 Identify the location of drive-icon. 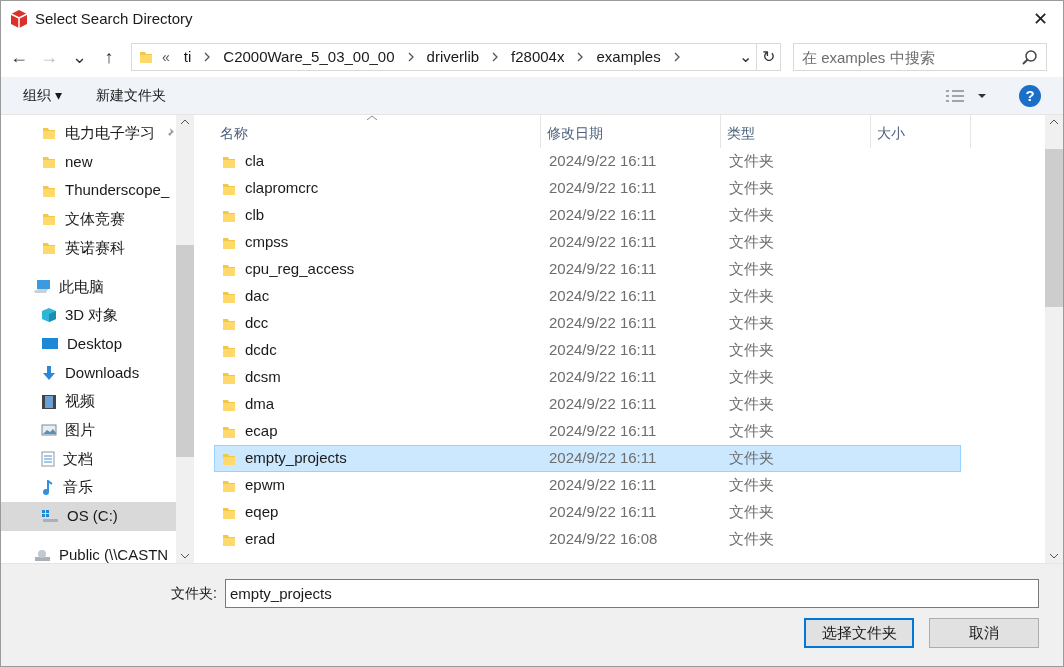
(50, 516).